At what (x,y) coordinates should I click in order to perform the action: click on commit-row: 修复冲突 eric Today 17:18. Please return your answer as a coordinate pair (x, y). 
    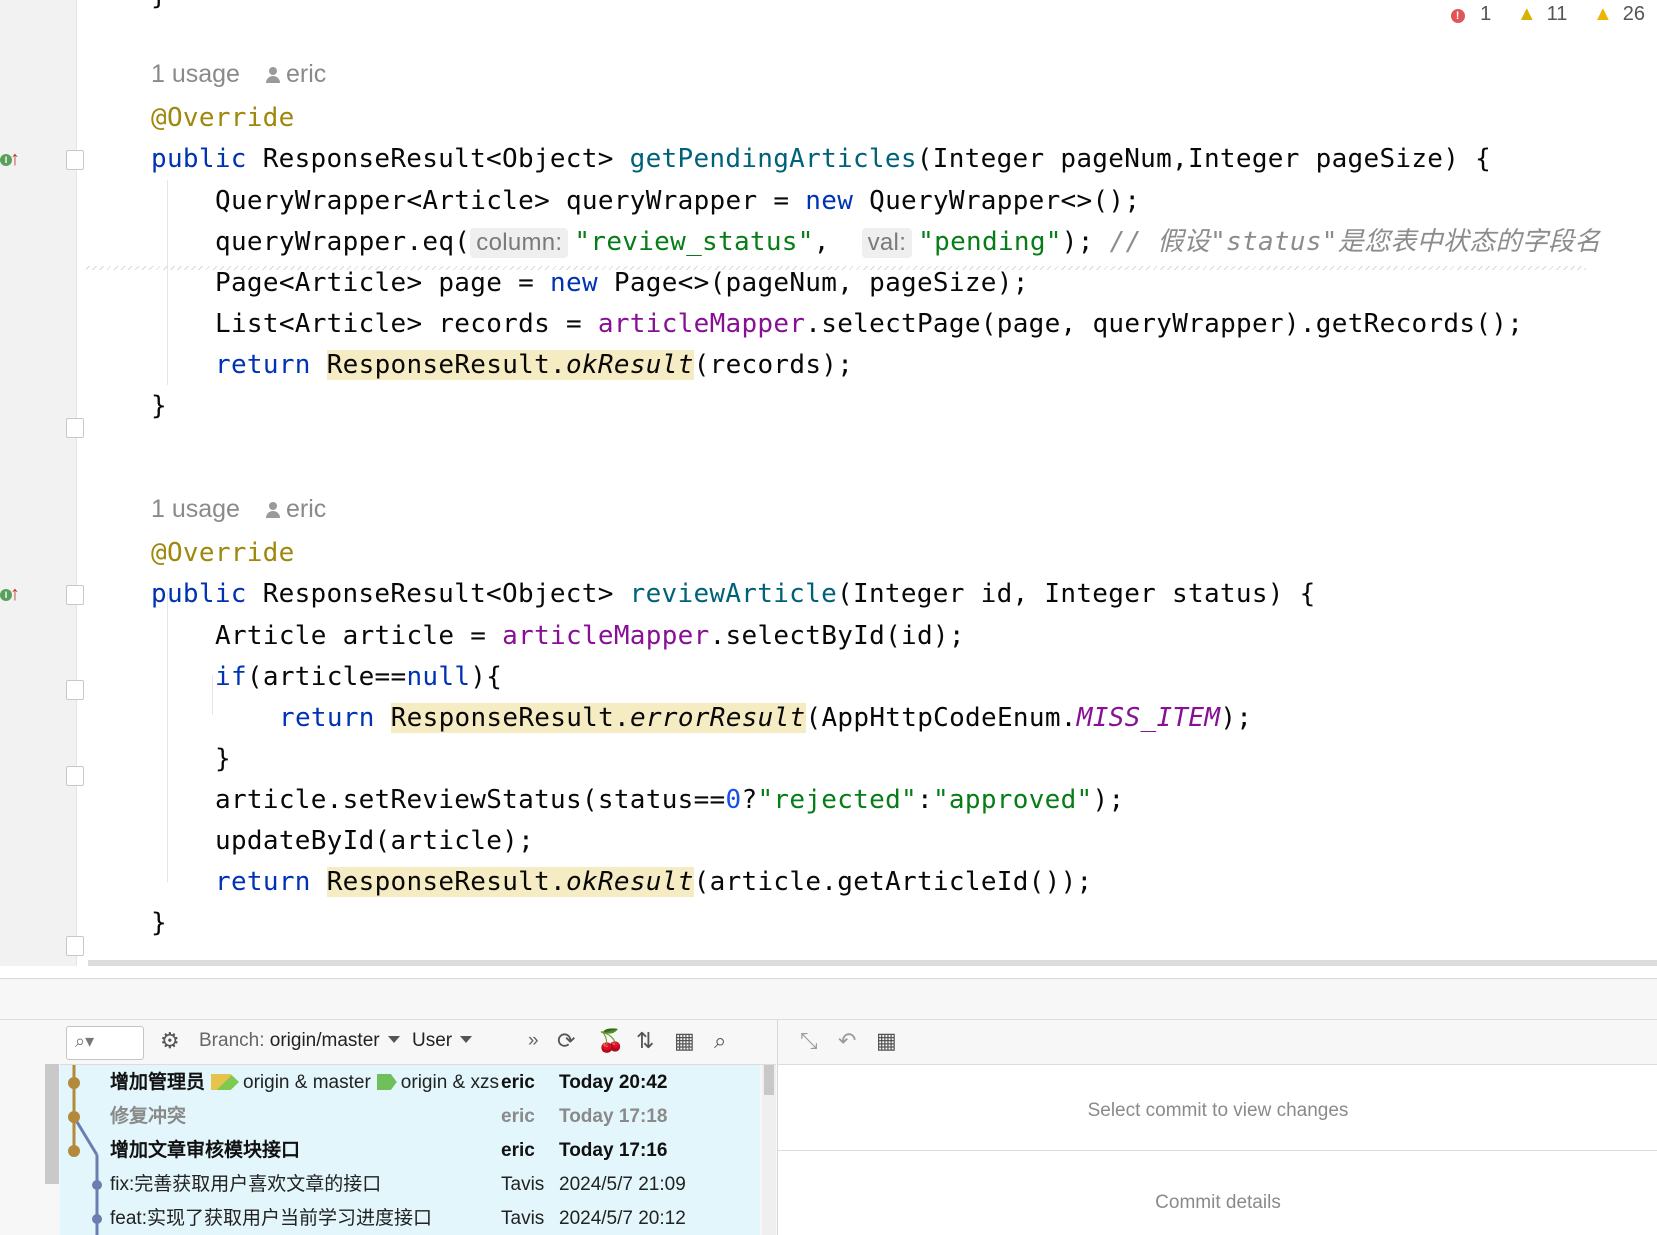
    Looking at the image, I should click on (410, 1117).